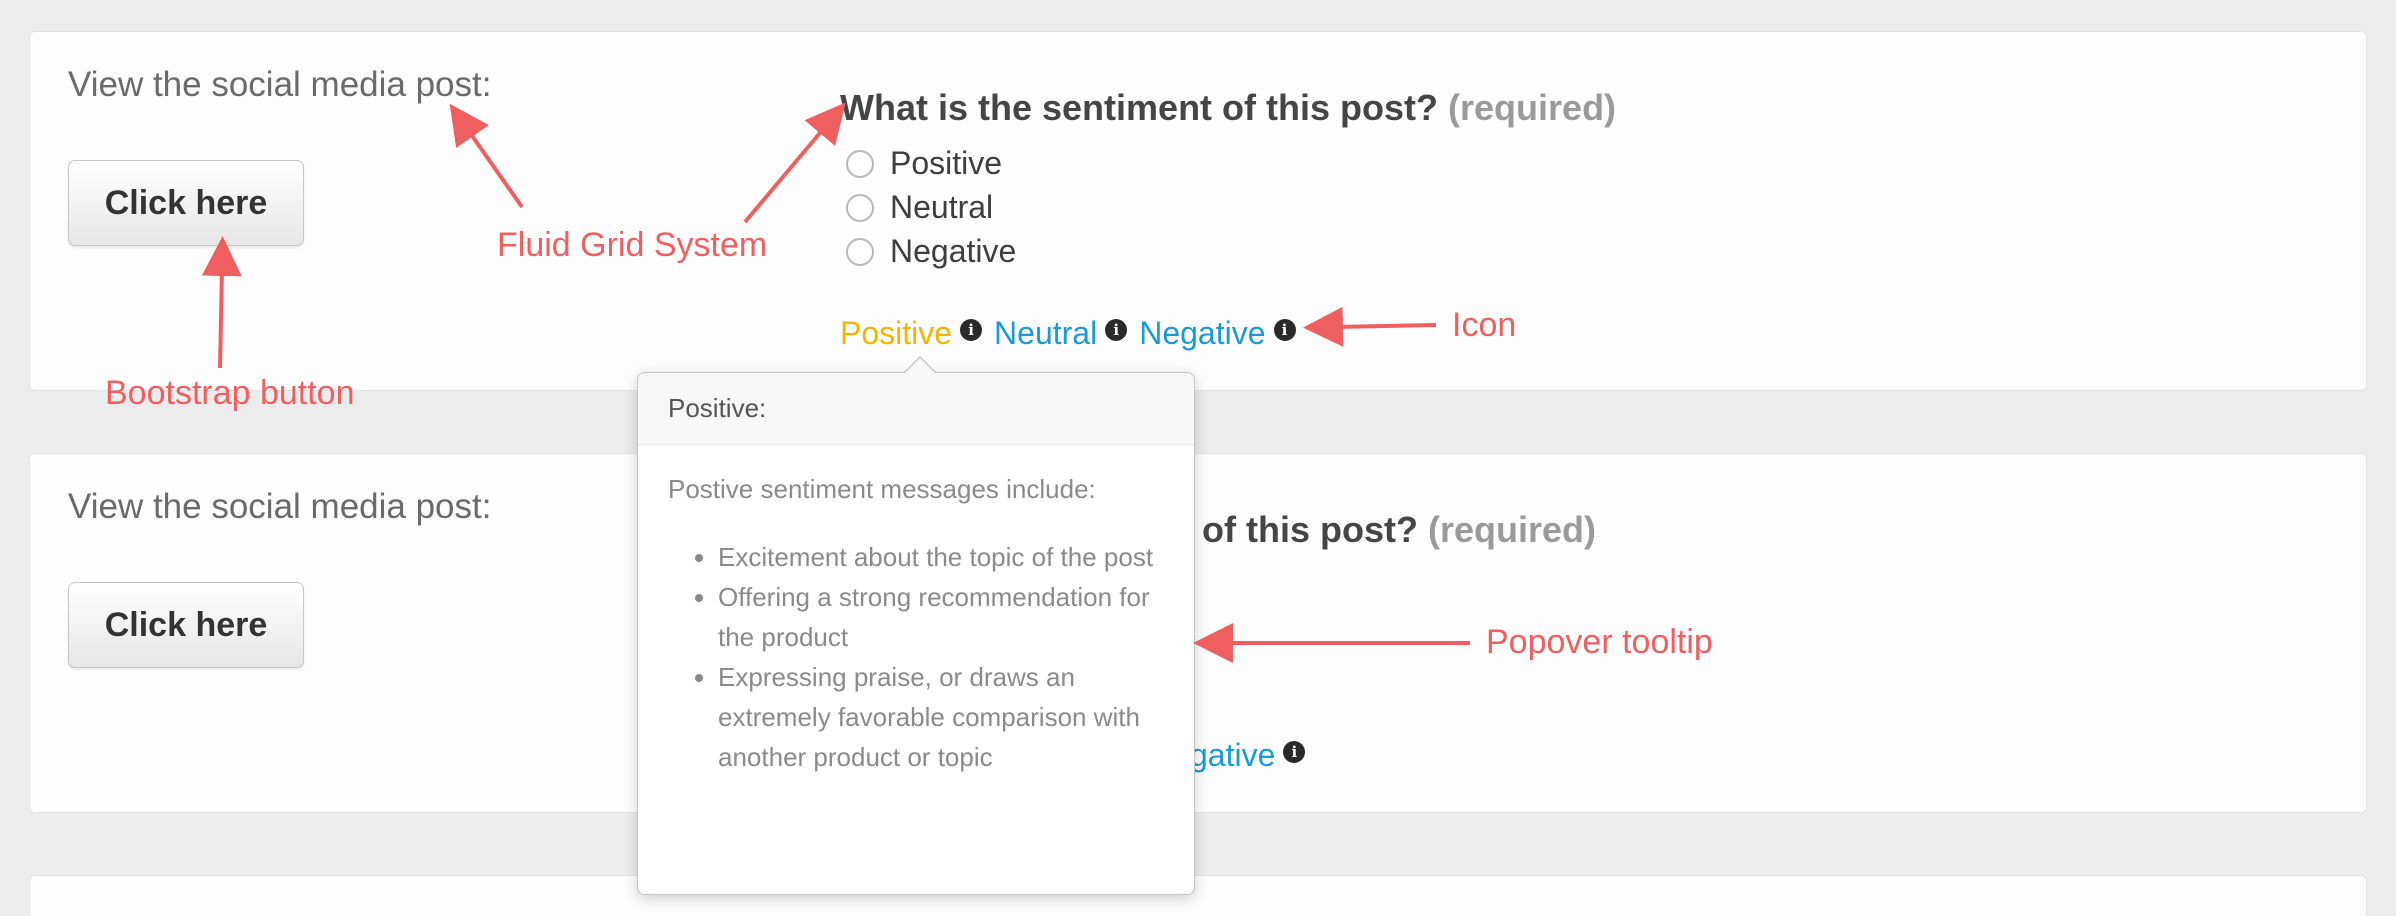  What do you see at coordinates (916, 409) in the screenshot?
I see `popover-title: Positive:` at bounding box center [916, 409].